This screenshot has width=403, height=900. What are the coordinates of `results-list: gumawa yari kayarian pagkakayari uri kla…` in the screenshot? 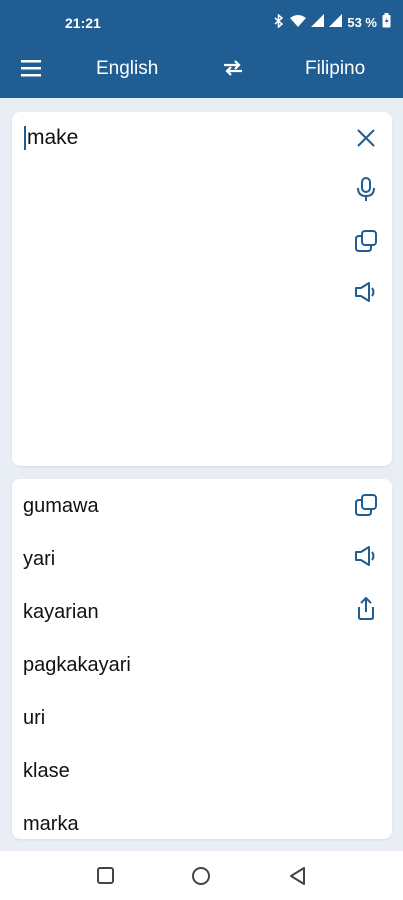 It's located at (77, 666).